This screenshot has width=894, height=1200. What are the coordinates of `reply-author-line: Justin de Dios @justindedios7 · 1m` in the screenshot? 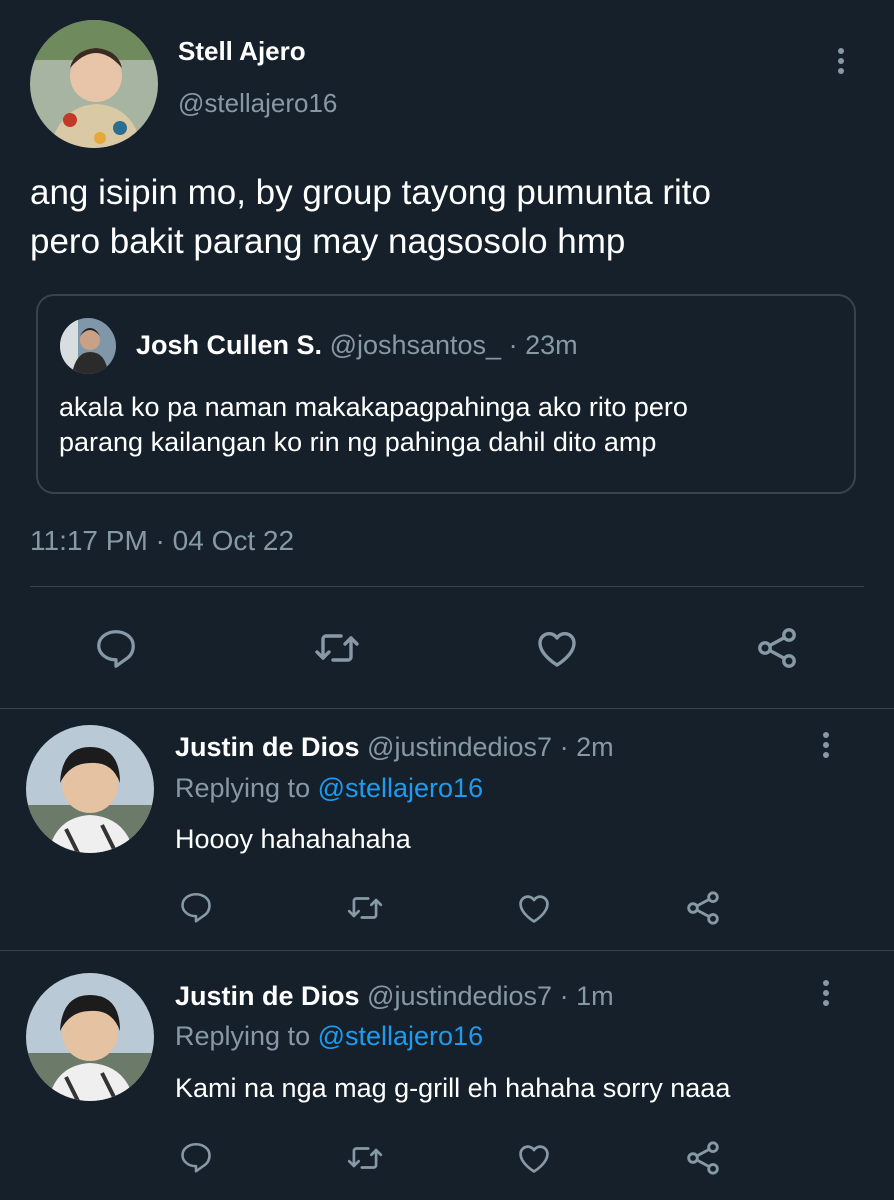 It's located at (394, 996).